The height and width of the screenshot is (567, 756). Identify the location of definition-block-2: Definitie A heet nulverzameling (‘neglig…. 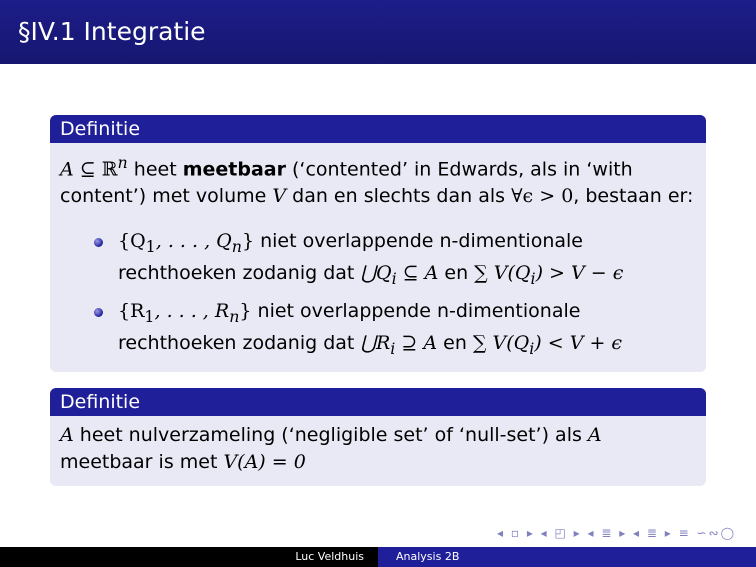
(378, 437).